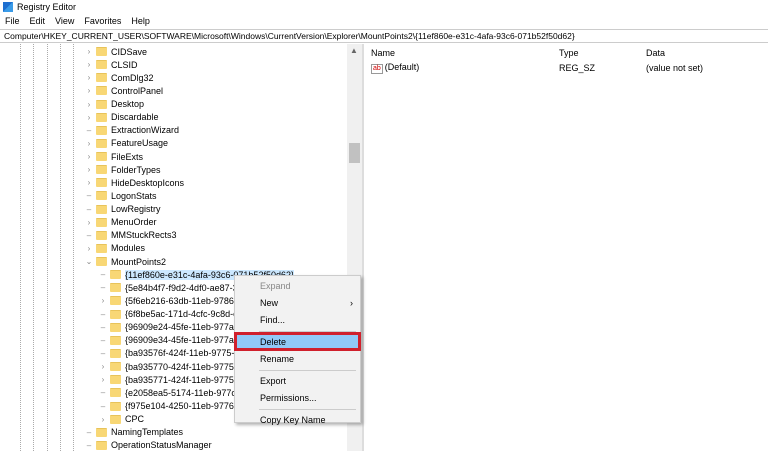  Describe the element at coordinates (170, 300) in the screenshot. I see `tree-item: › {5f6eb216-63db-11eb-9786-5` at that location.